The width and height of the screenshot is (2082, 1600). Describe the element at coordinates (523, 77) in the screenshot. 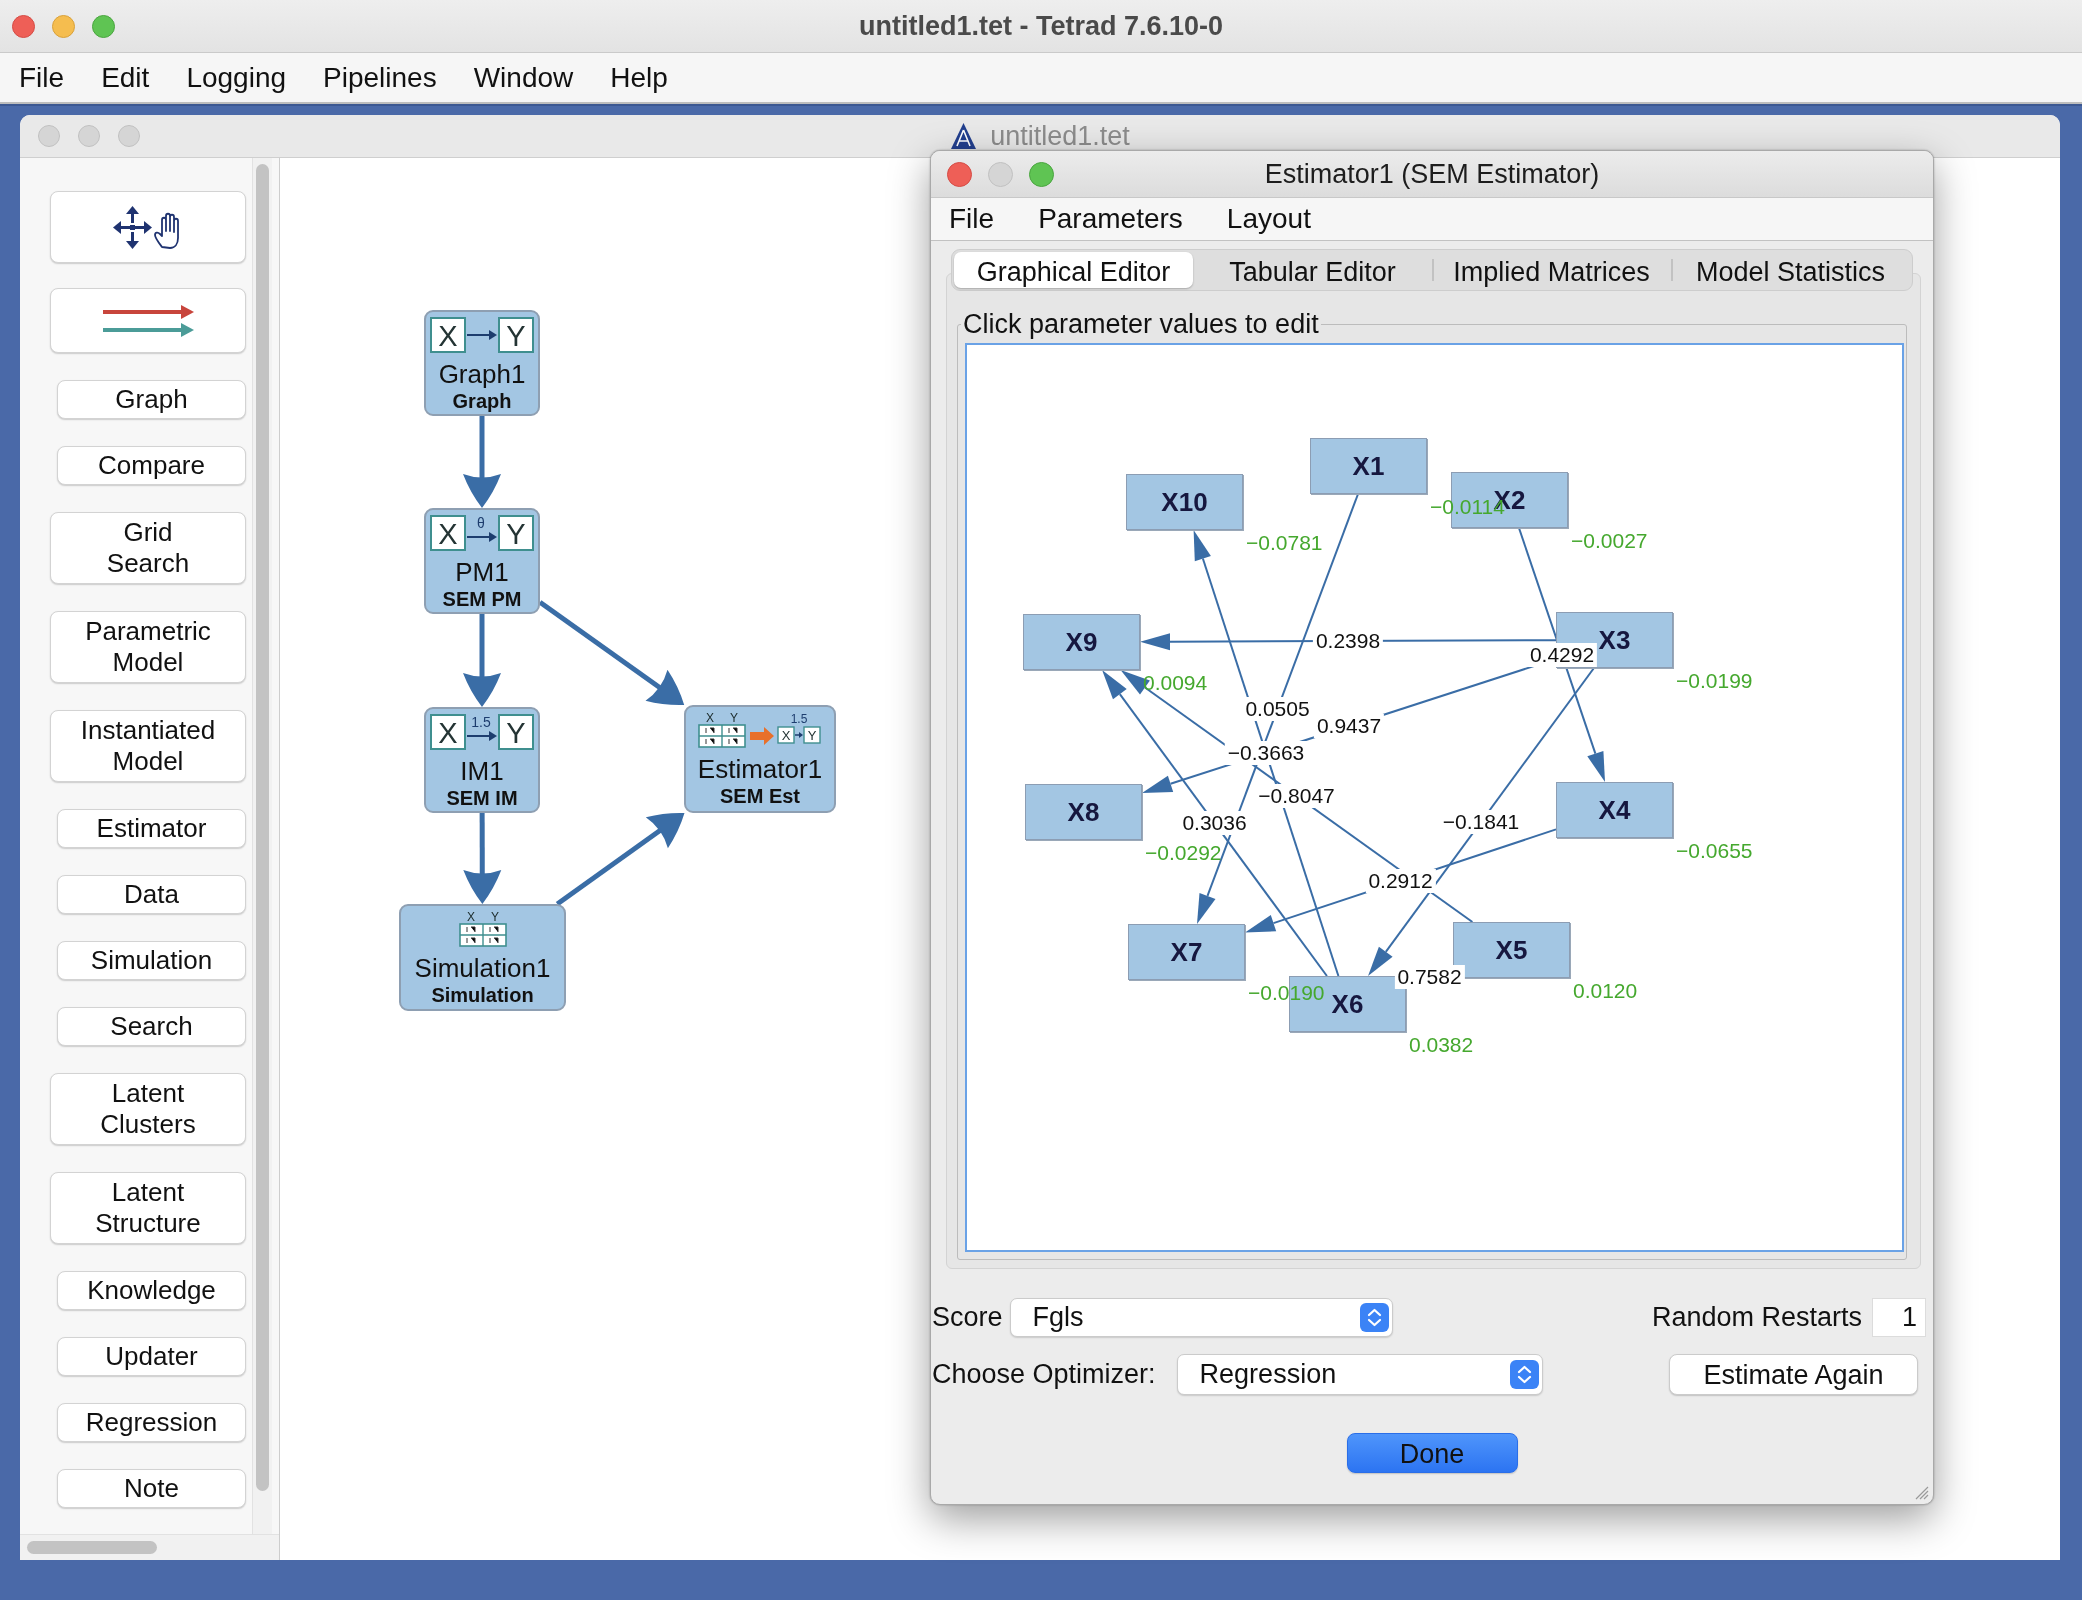

I see `menu-item: Window` at that location.